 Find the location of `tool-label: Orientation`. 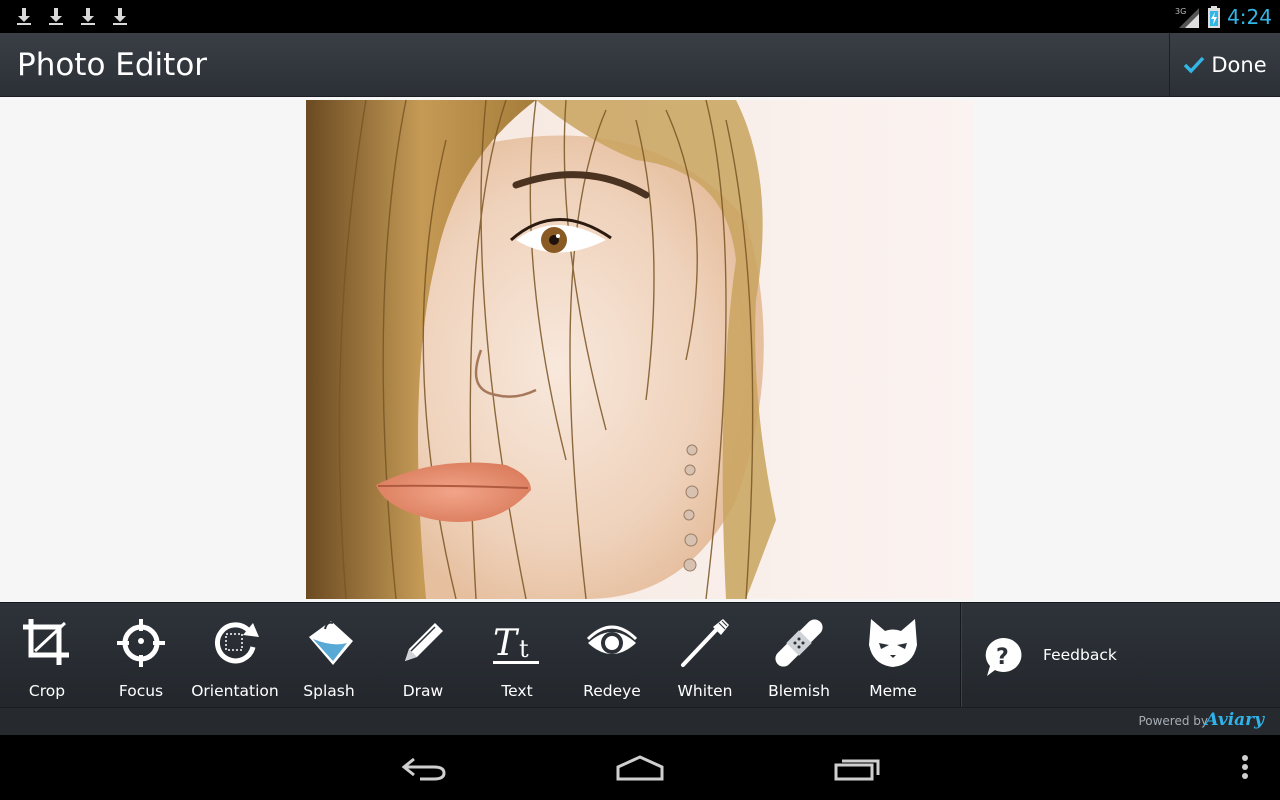

tool-label: Orientation is located at coordinates (235, 691).